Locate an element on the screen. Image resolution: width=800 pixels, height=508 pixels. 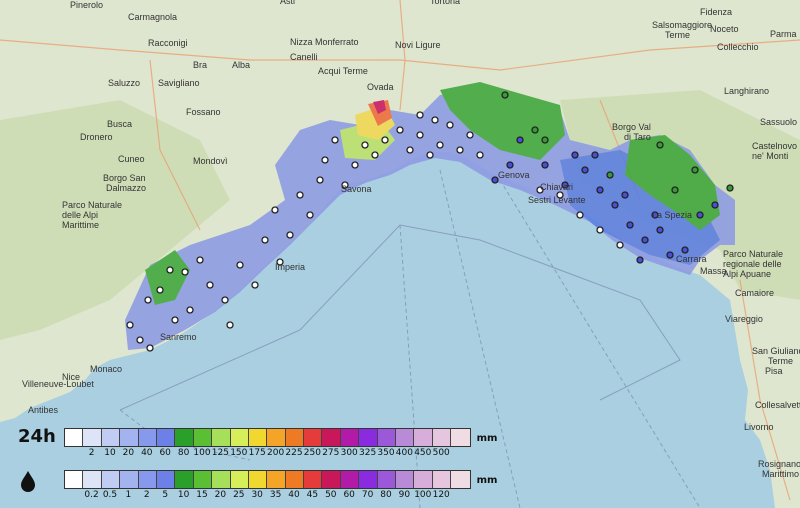
legend-tick-label: 15 is located at coordinates (202, 495).